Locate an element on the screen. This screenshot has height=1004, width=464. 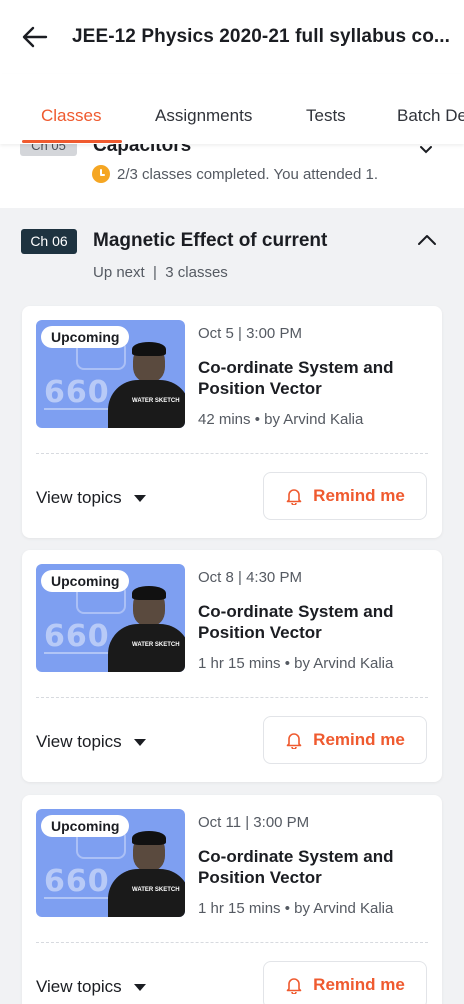
chevron-down-icon is located at coordinates (426, 151).